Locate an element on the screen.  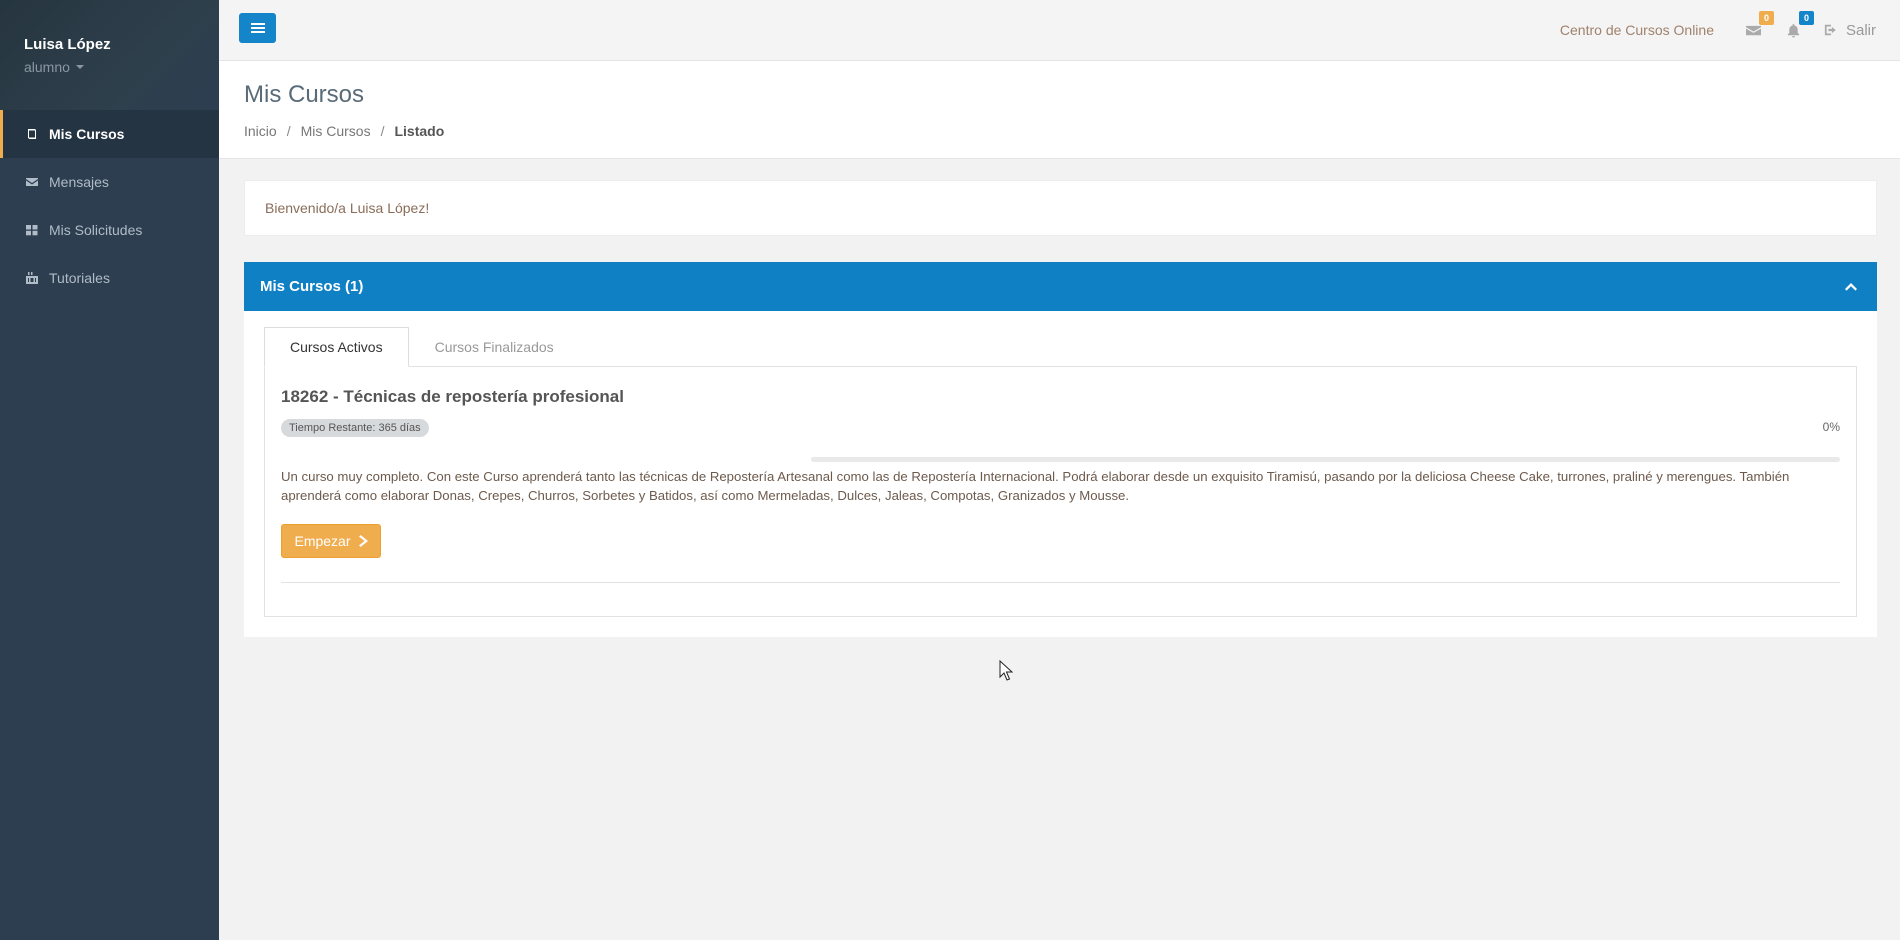
progress-bar is located at coordinates (1325, 459).